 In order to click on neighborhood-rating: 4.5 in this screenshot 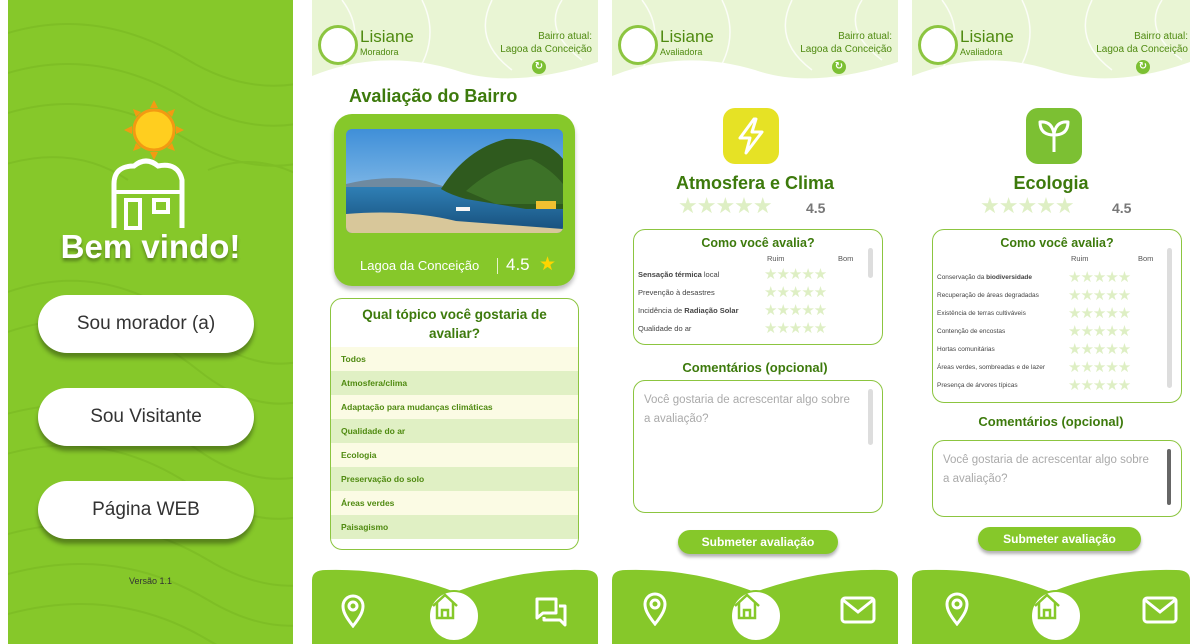, I will do `click(518, 264)`.